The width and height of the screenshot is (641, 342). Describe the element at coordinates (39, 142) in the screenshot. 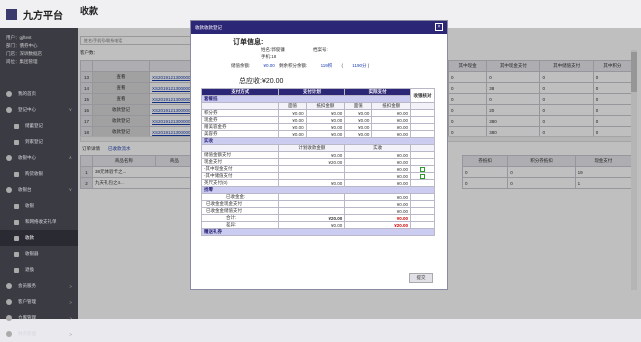

I see `sidebar-item: 到家登记` at that location.